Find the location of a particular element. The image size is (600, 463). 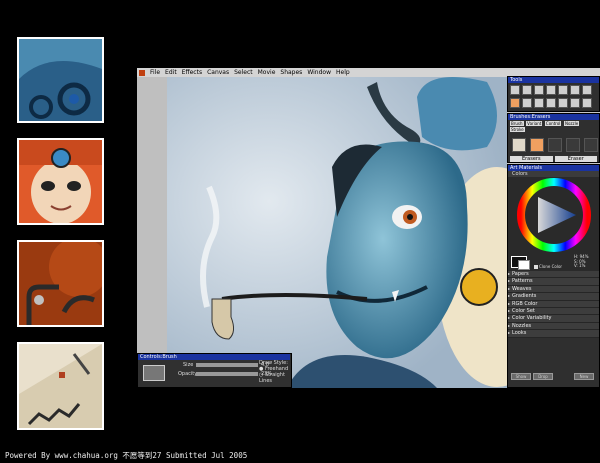

wand-icon is located at coordinates (575, 90).